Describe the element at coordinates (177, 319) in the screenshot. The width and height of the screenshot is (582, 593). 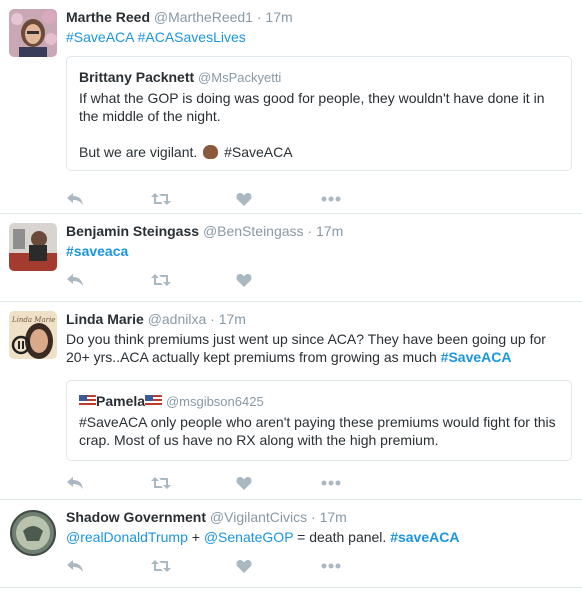
I see `author-handle: @adnilxa` at that location.